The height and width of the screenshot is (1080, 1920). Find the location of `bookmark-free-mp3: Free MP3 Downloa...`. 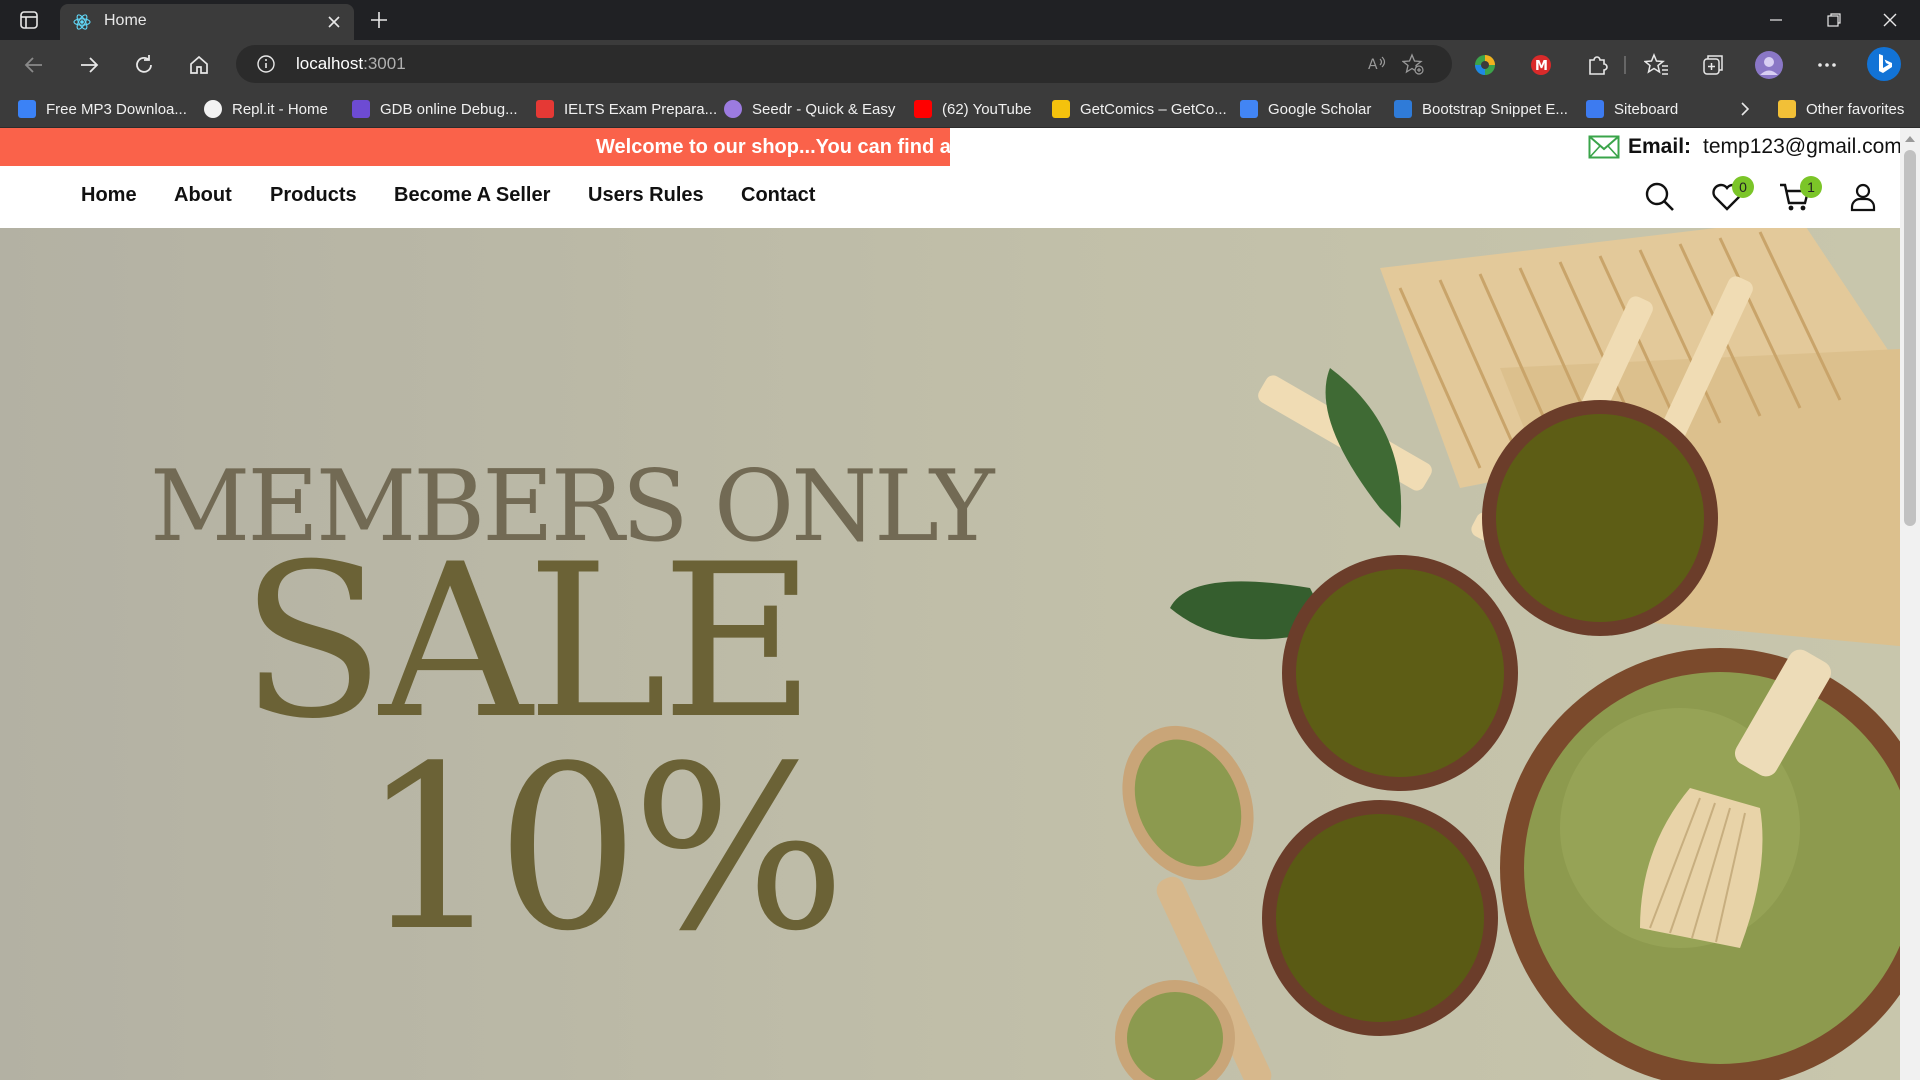

bookmark-free-mp3: Free MP3 Downloa... is located at coordinates (102, 109).